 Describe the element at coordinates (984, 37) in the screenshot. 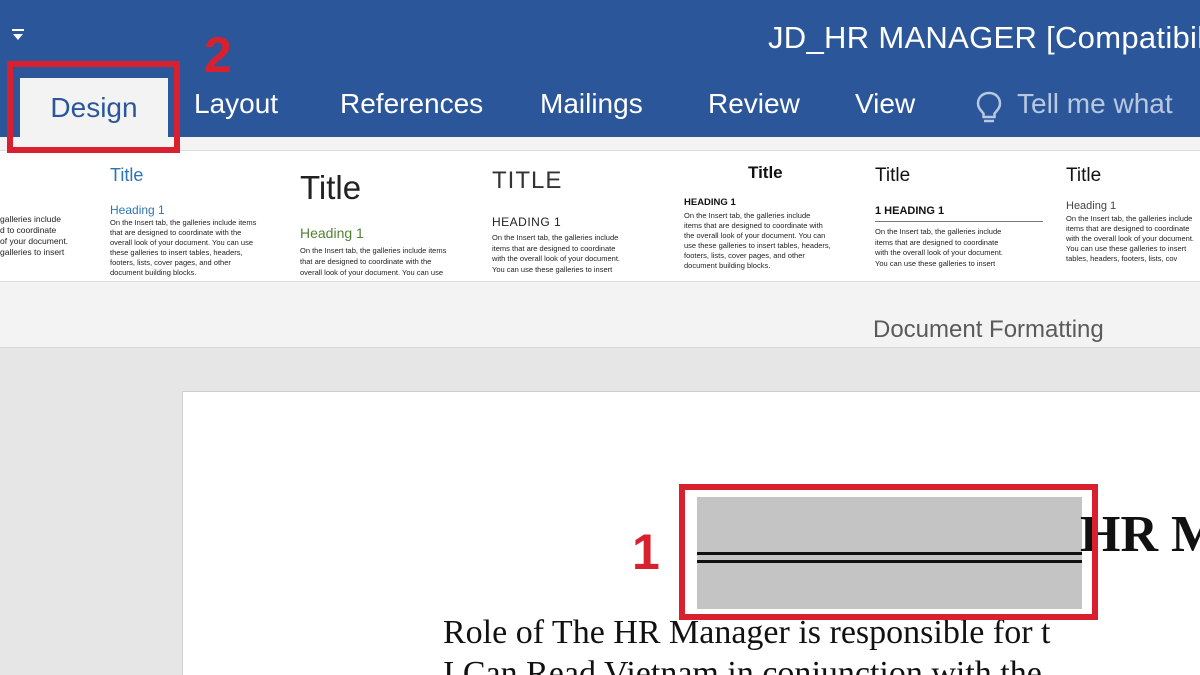

I see `document-title: JD_HR MANAGER [Compatibilit` at that location.